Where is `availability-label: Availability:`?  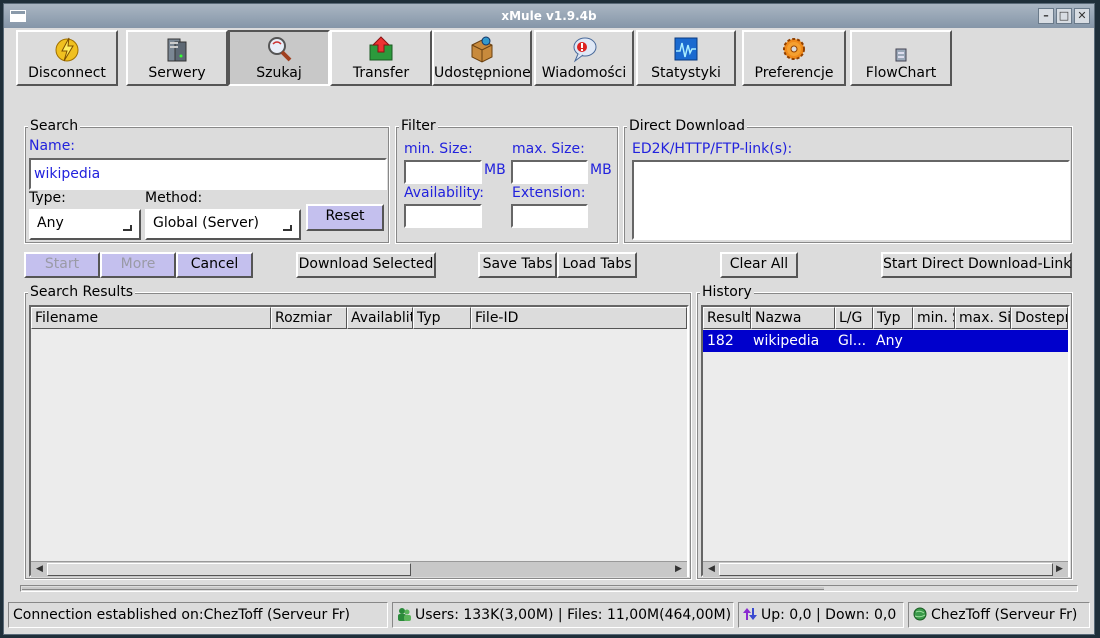 availability-label: Availability: is located at coordinates (444, 193).